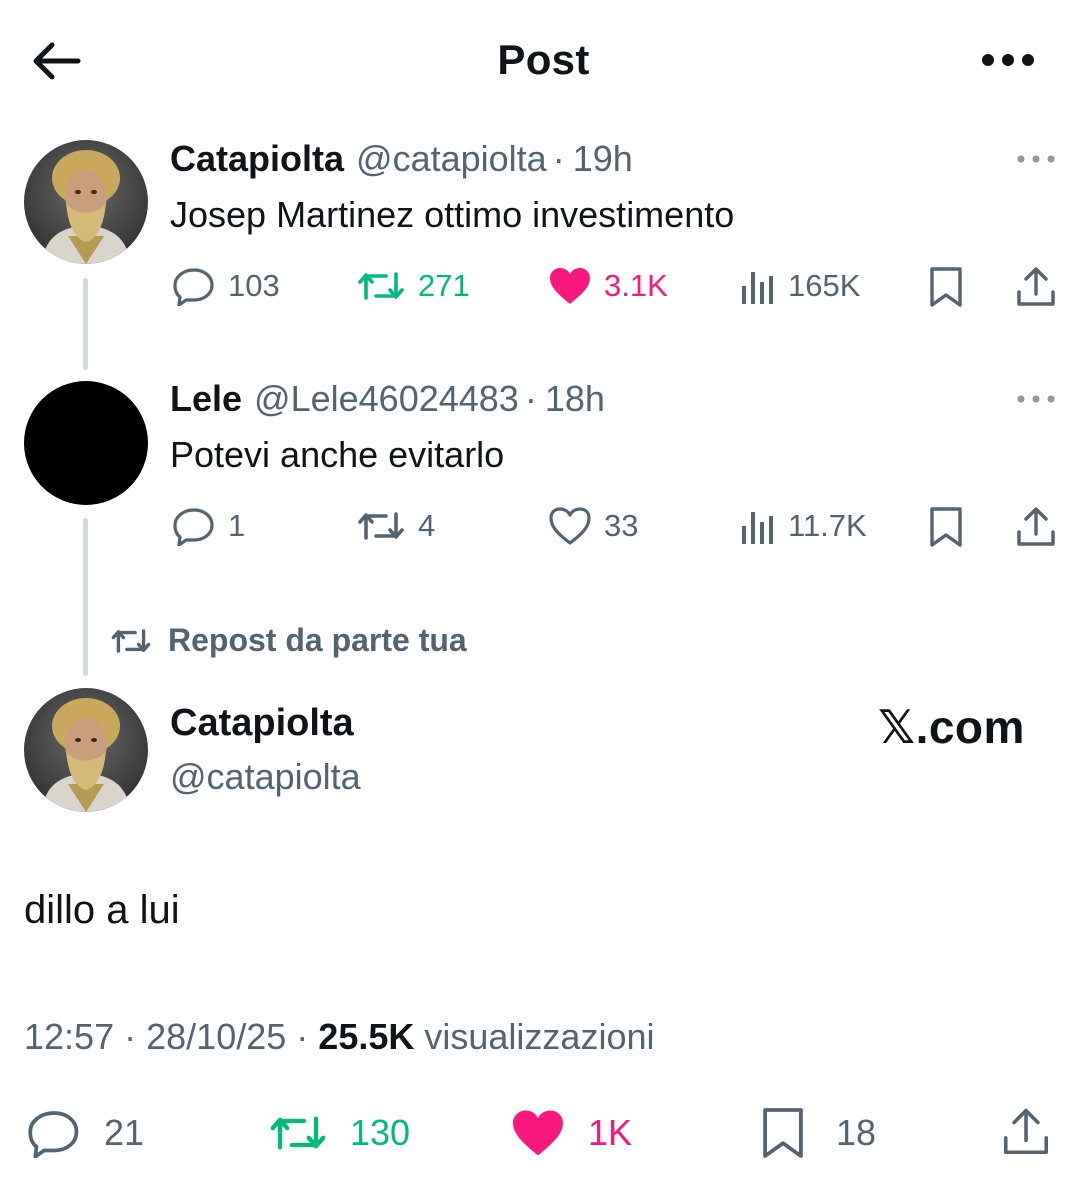  I want to click on tweet-time: 12:57, so click(69, 1036).